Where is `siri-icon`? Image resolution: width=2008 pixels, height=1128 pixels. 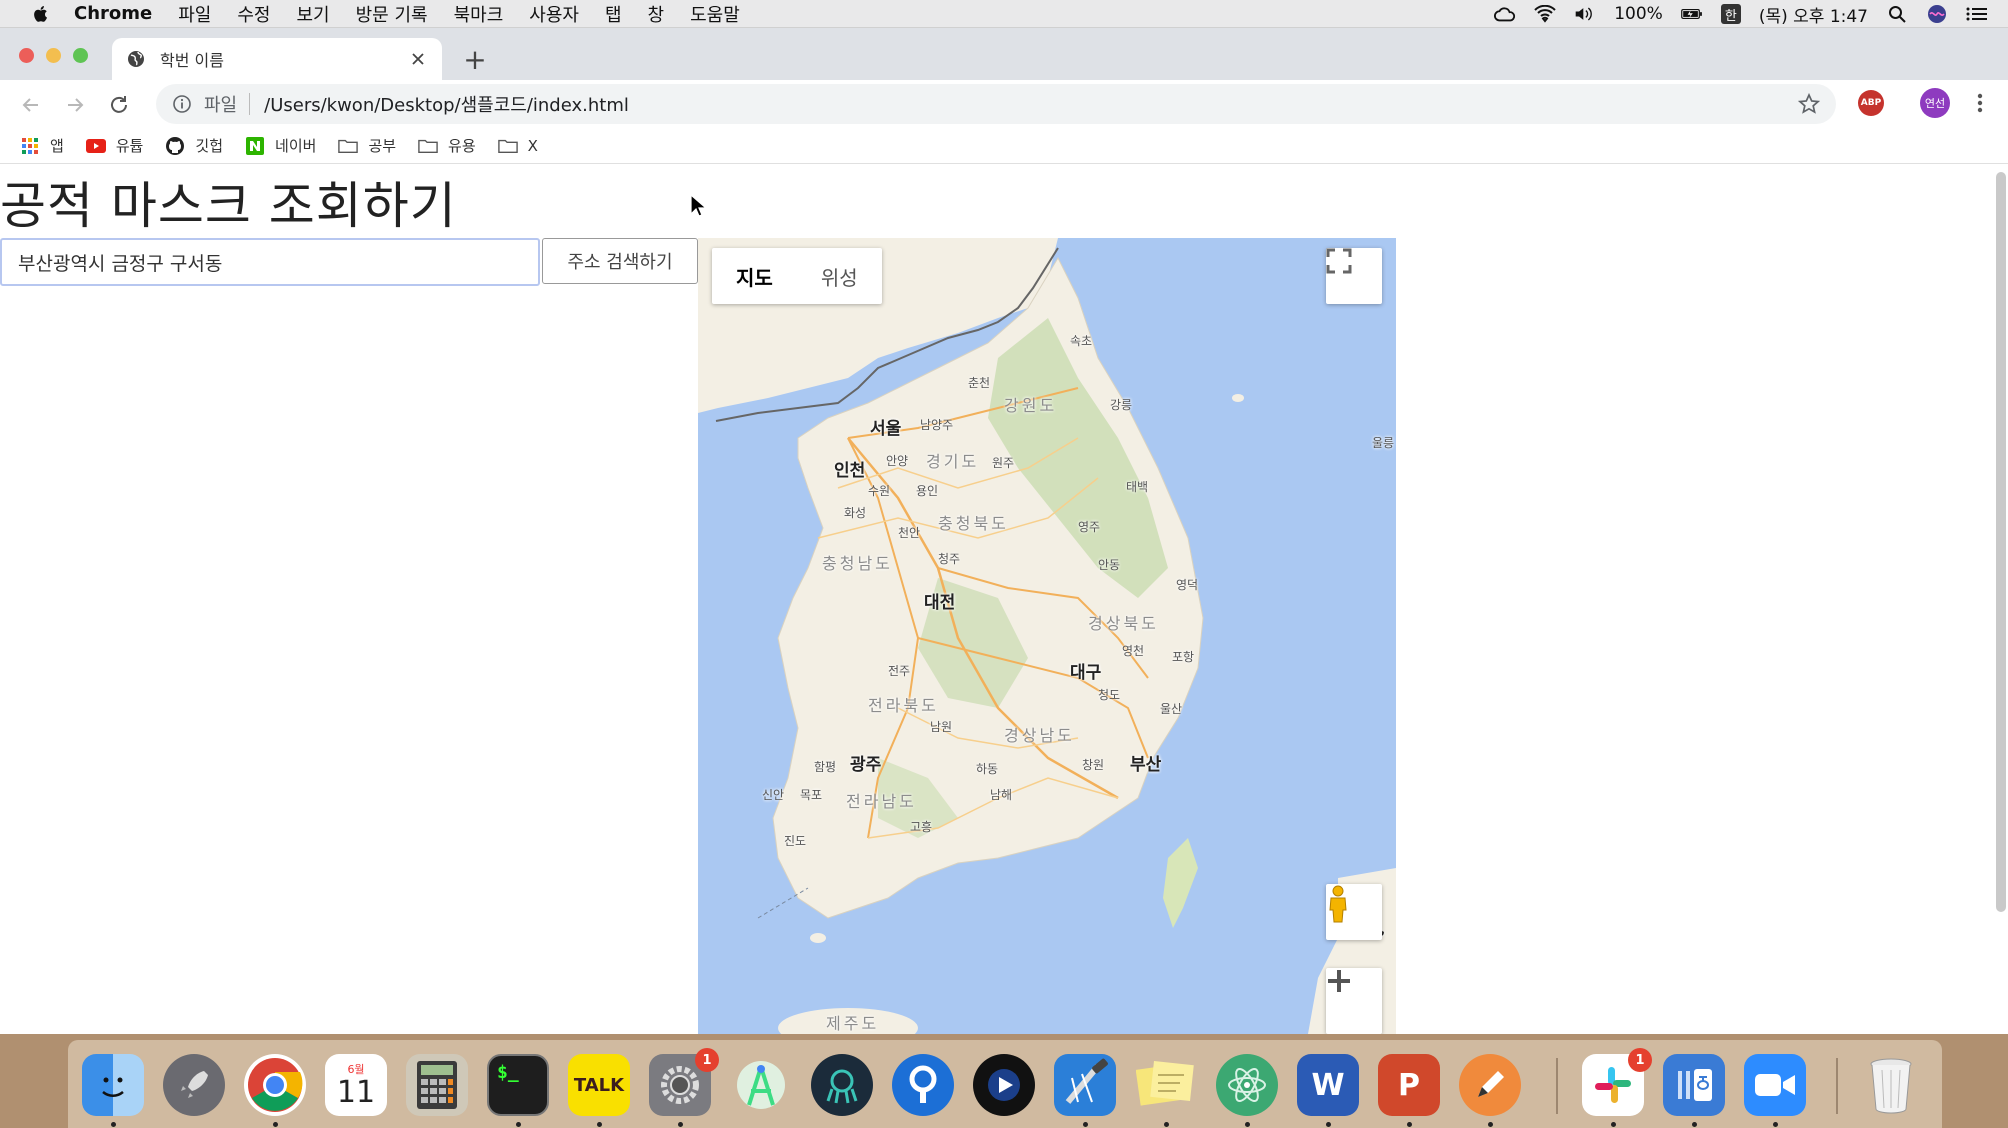 siri-icon is located at coordinates (1937, 14).